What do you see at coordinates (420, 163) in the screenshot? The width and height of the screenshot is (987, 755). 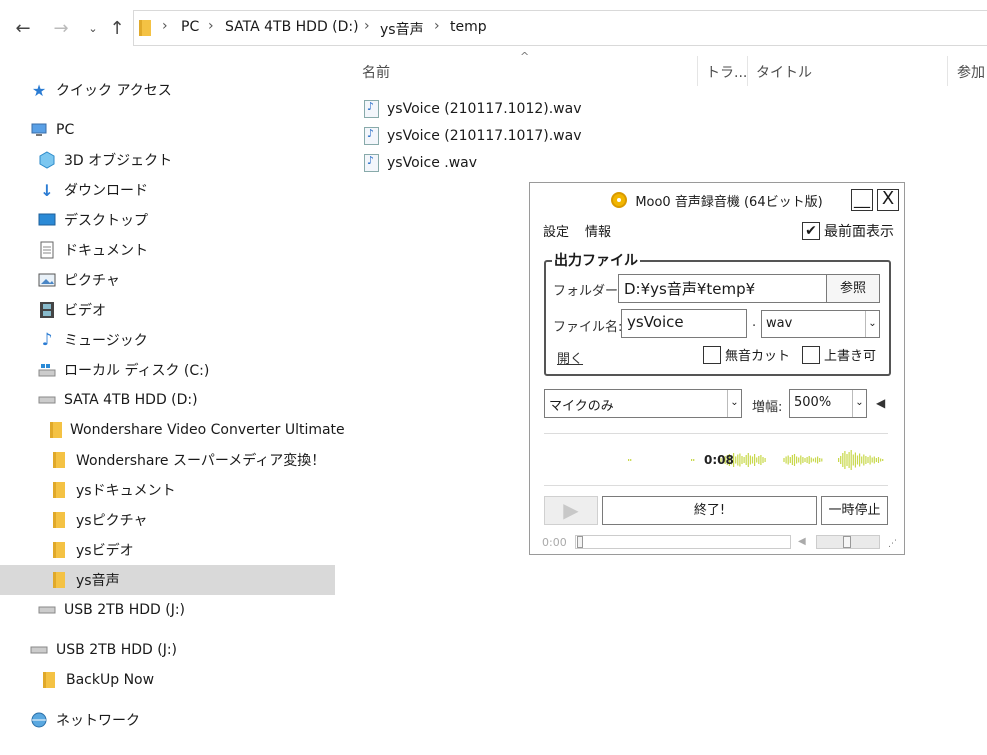 I see `file-row: ysVoice .wav` at bounding box center [420, 163].